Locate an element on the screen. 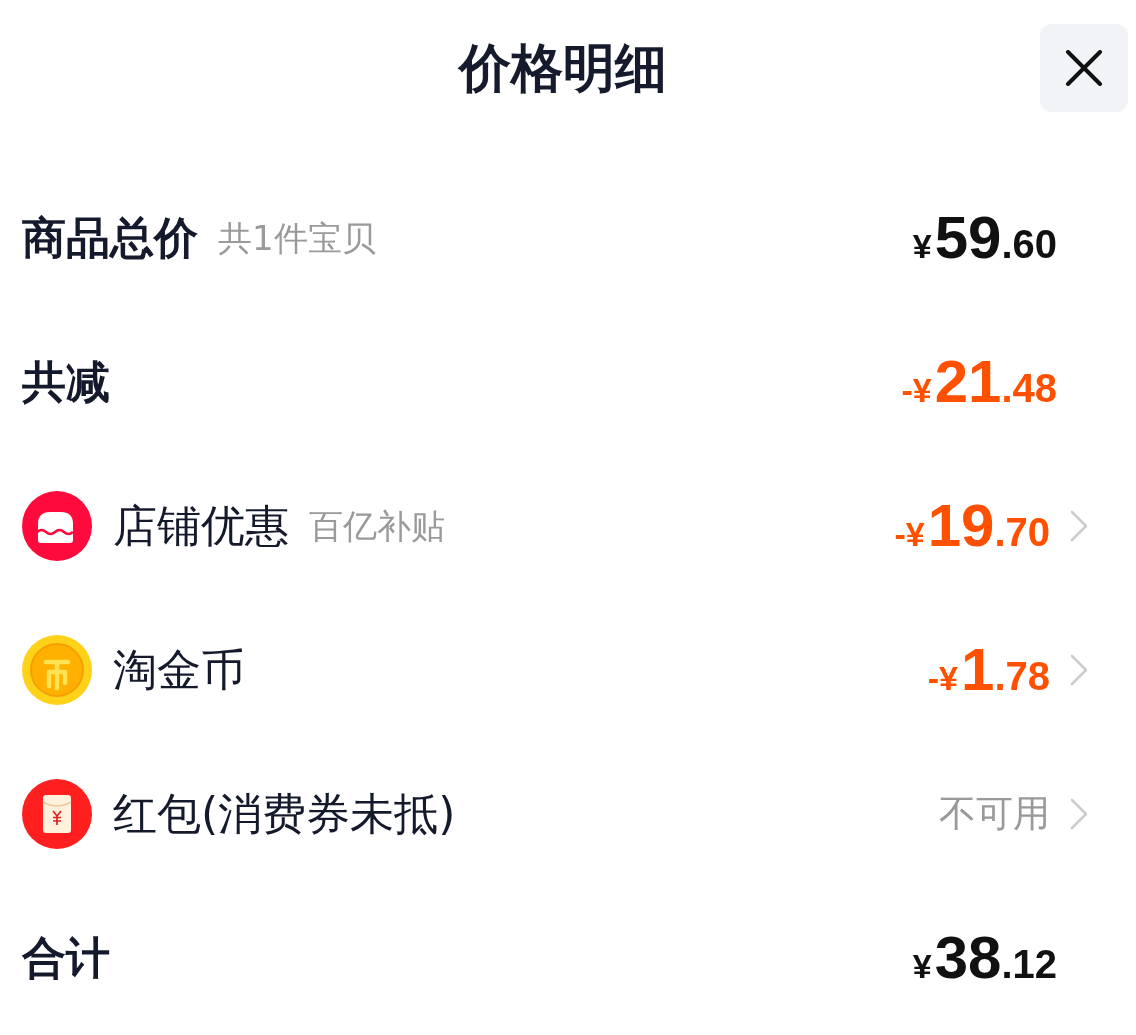 Image resolution: width=1136 pixels, height=1035 pixels. price-amount: -¥21.48 is located at coordinates (979, 382).